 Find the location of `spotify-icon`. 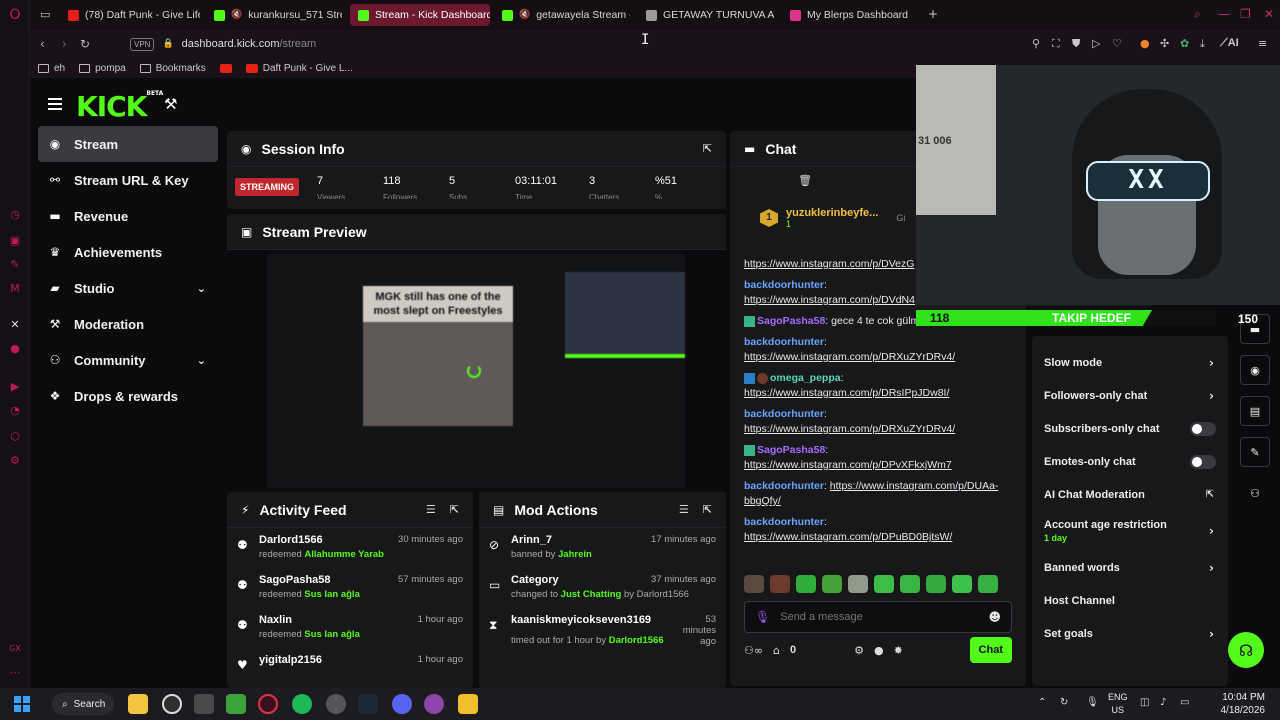

spotify-icon is located at coordinates (302, 704).